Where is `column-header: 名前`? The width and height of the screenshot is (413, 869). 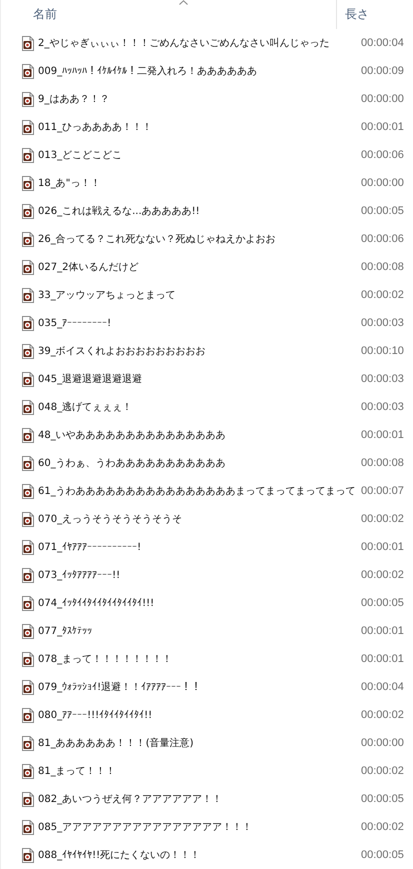
column-header: 名前 is located at coordinates (45, 14).